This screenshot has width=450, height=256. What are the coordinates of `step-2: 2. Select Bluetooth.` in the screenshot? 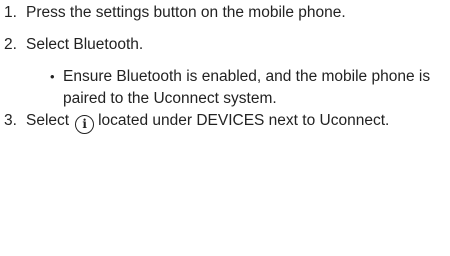 It's located at (224, 45).